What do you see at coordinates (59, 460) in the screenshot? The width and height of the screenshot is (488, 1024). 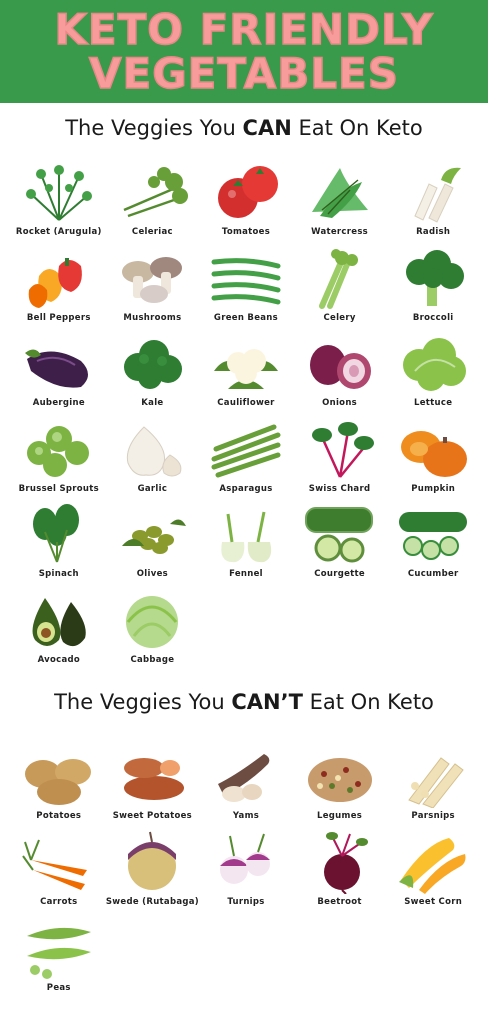 I see `veggie-item: Brussel Sprouts` at bounding box center [59, 460].